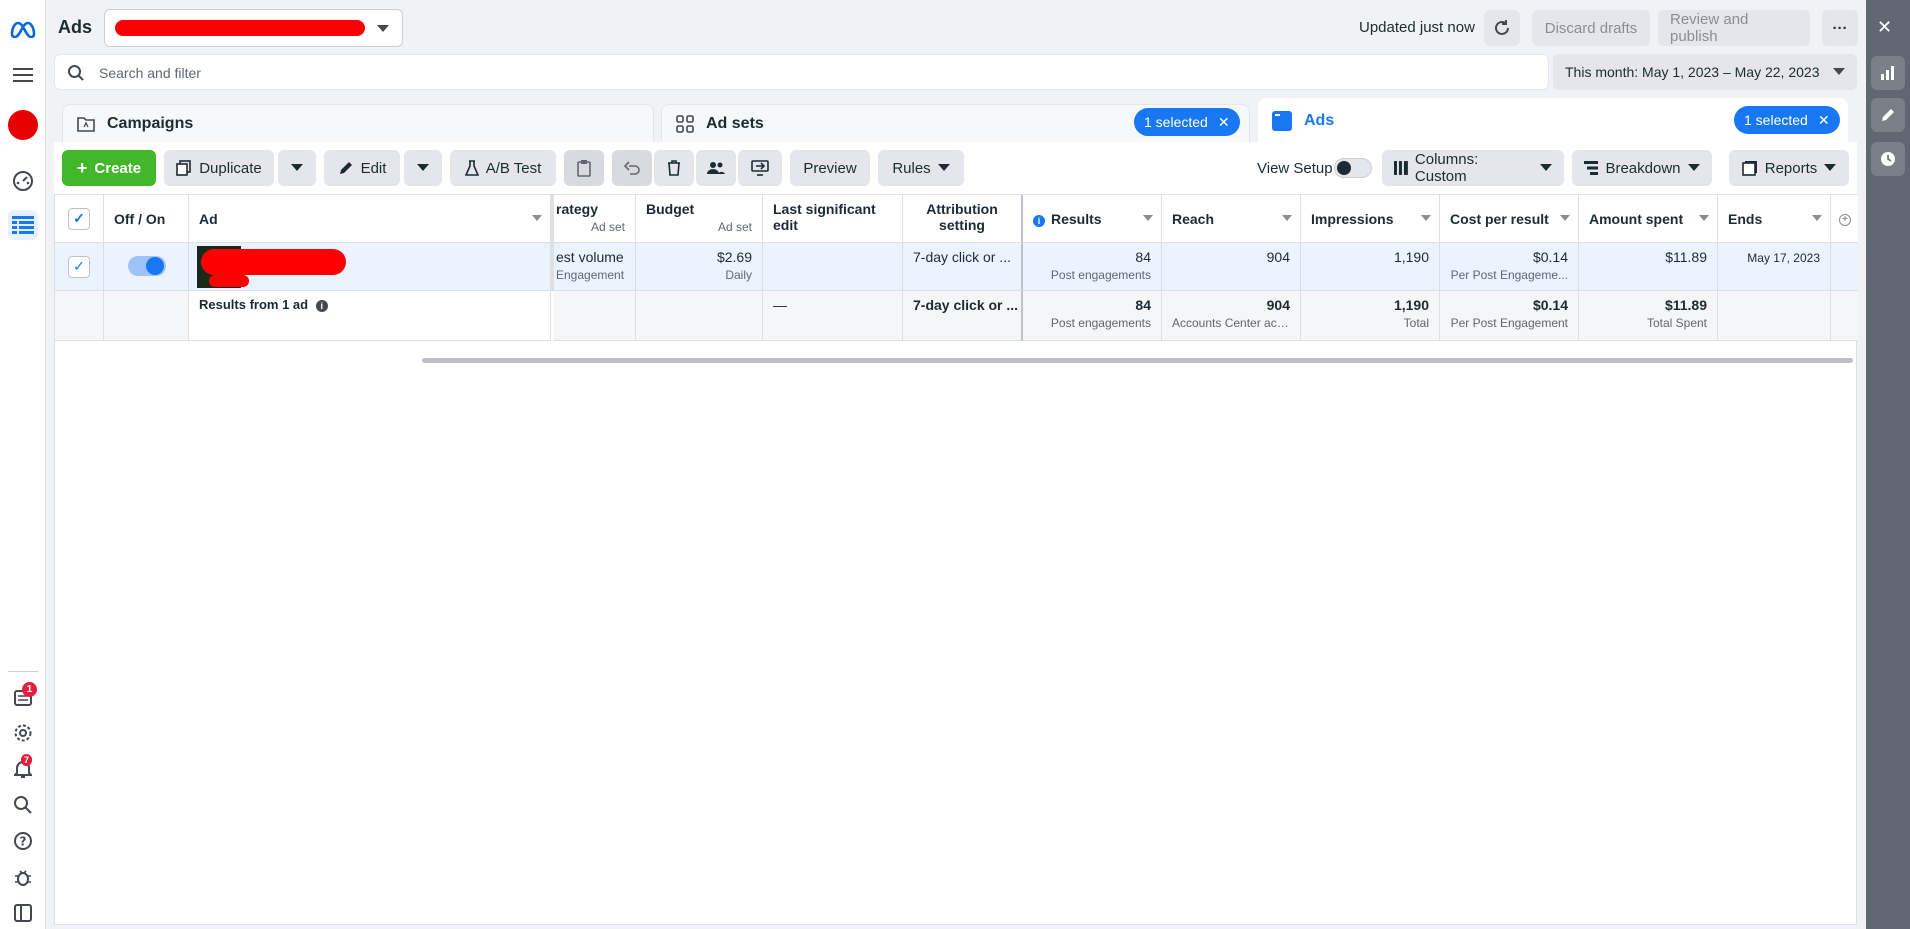 The width and height of the screenshot is (1910, 929). I want to click on ads-manager-table-icon, so click(23, 225).